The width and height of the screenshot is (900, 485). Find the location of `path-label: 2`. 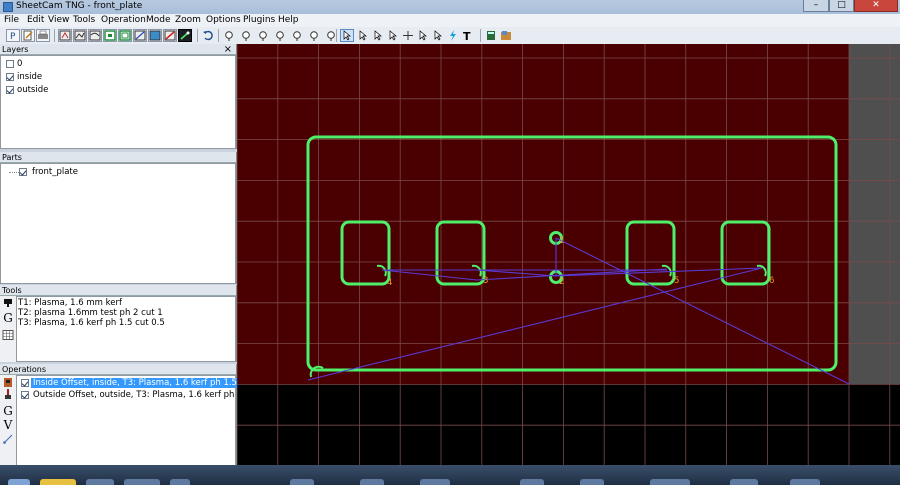

path-label: 2 is located at coordinates (561, 282).